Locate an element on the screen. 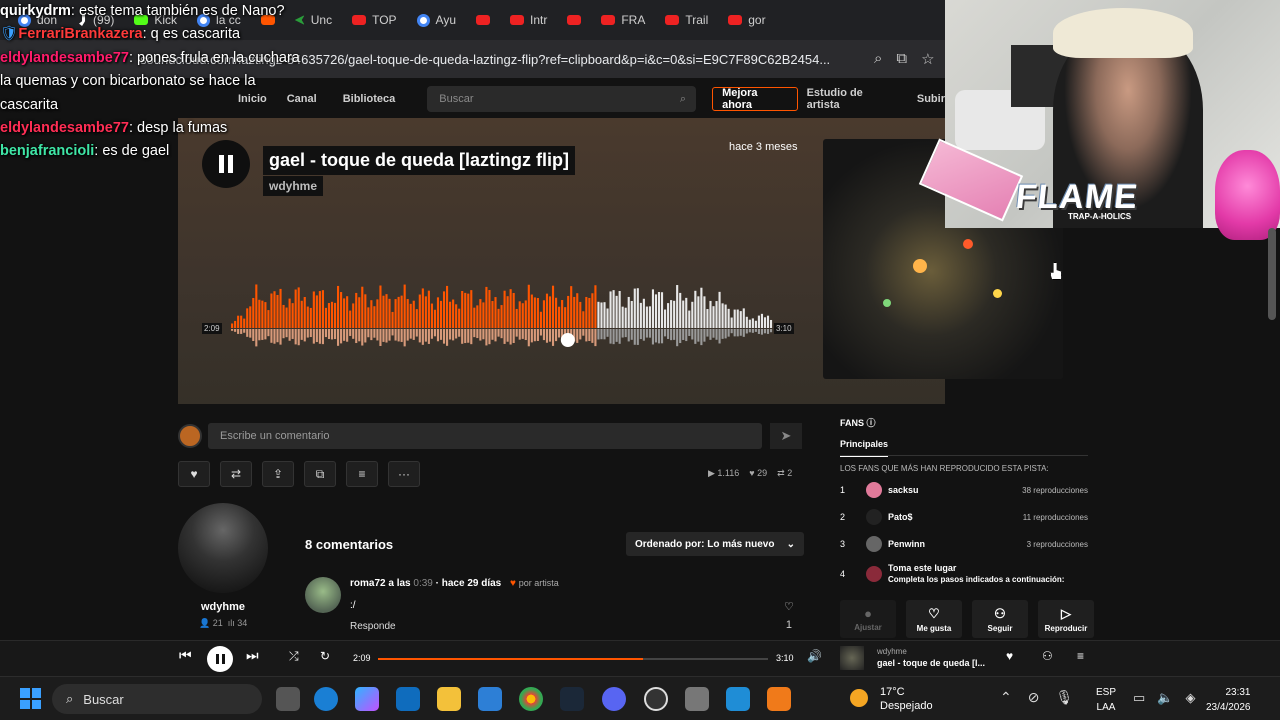 The height and width of the screenshot is (720, 1280). player-thumbnail is located at coordinates (852, 658).